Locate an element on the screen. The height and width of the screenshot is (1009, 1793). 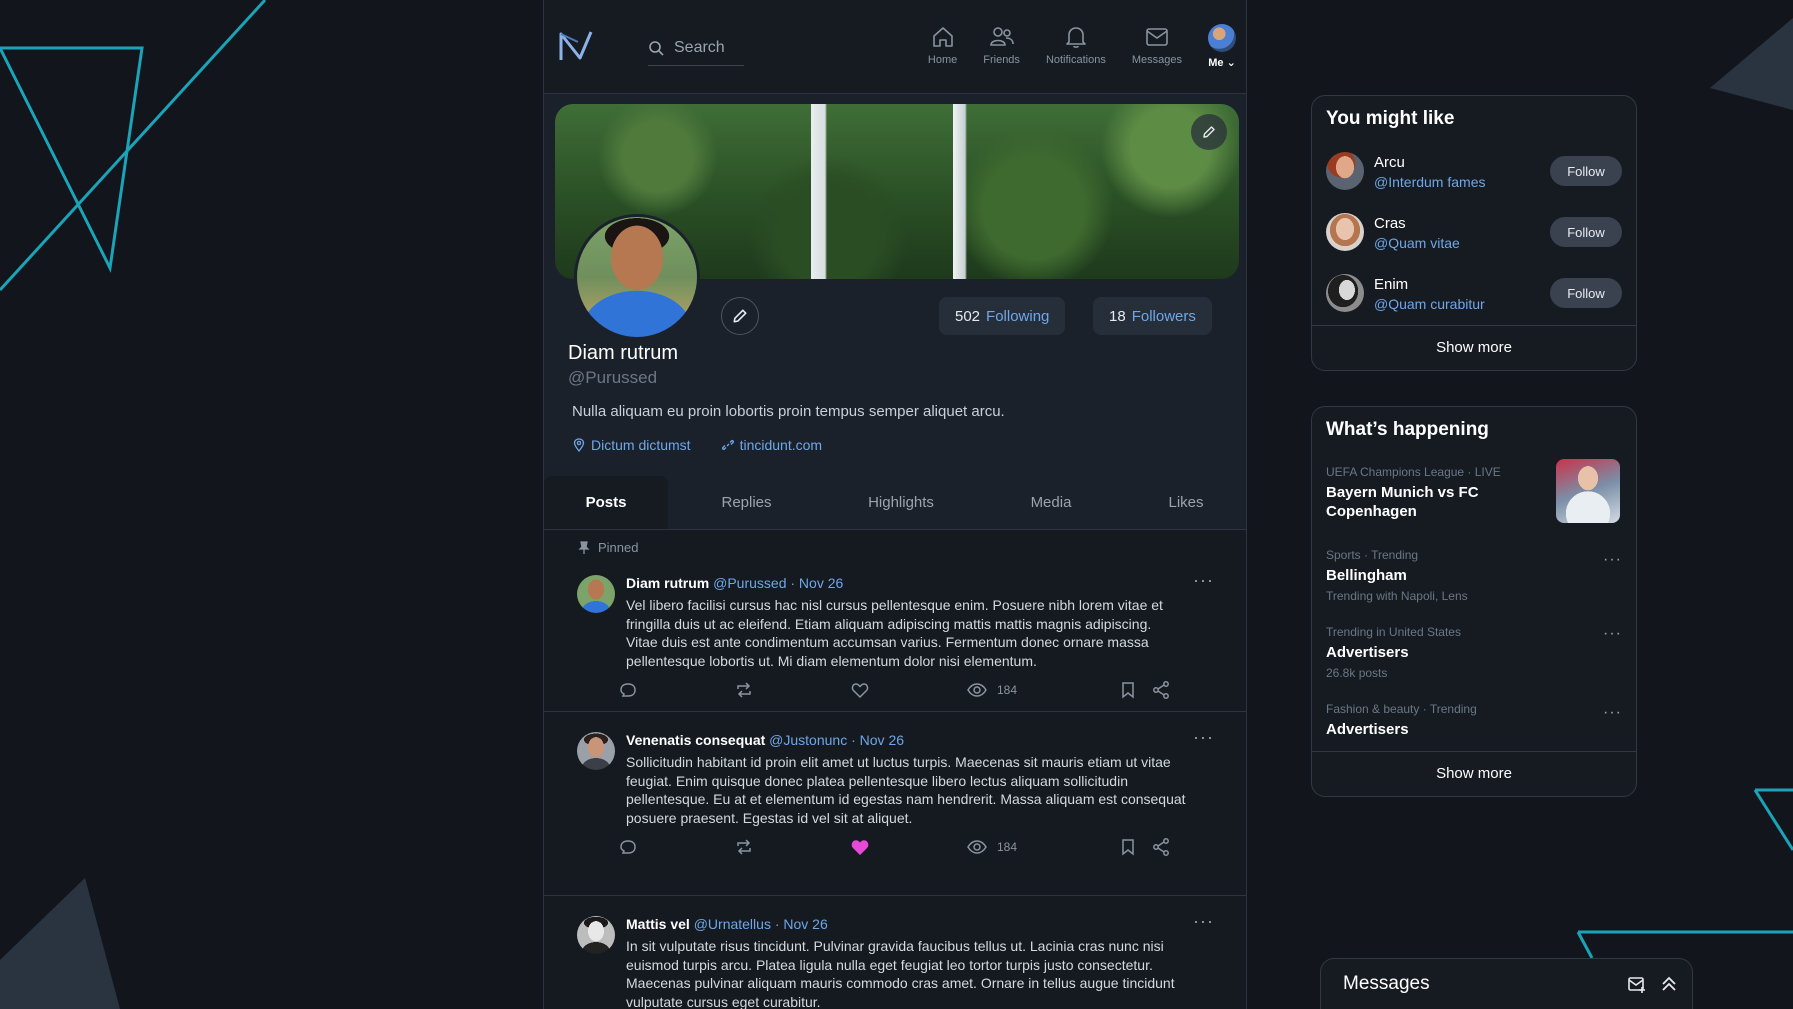
profile-website-link: tincidunt.com is located at coordinates (771, 445).